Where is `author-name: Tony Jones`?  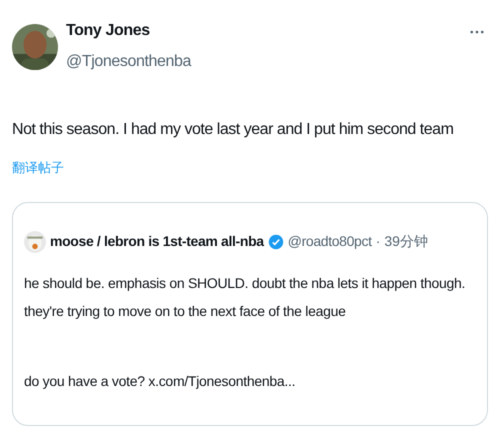
author-name: Tony Jones is located at coordinates (129, 31).